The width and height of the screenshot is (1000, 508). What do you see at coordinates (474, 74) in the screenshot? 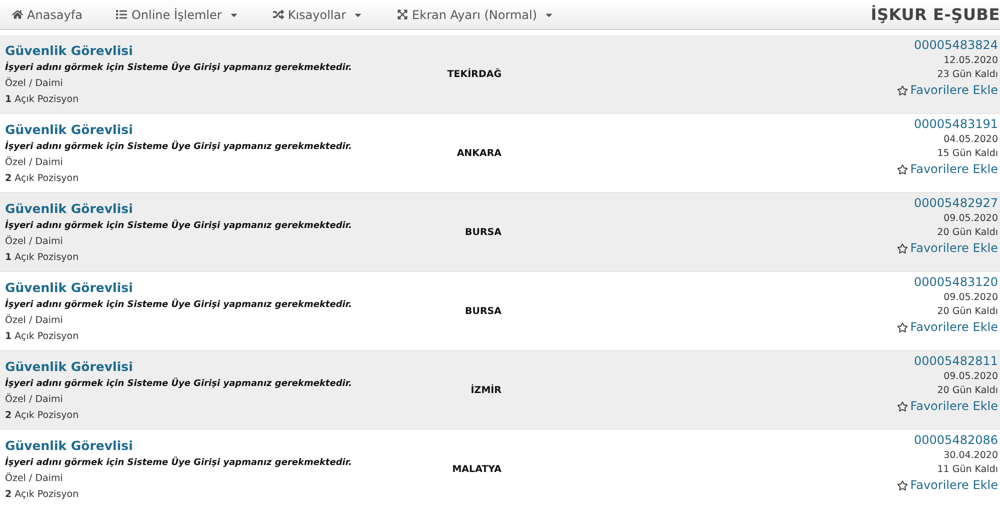
I see `city-label: TEKİRDAĞ` at bounding box center [474, 74].